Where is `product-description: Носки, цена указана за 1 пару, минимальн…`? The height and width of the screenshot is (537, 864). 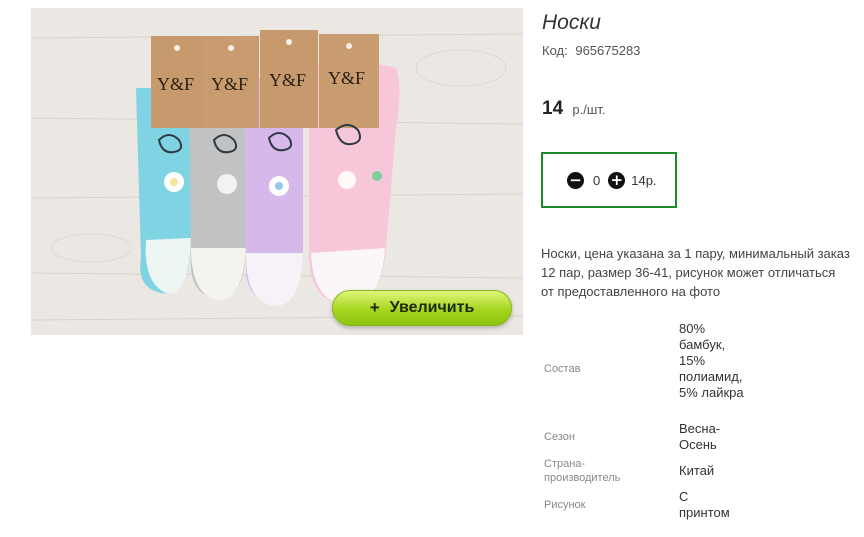
product-description: Носки, цена указана за 1 пару, минимальн… is located at coordinates (695, 272).